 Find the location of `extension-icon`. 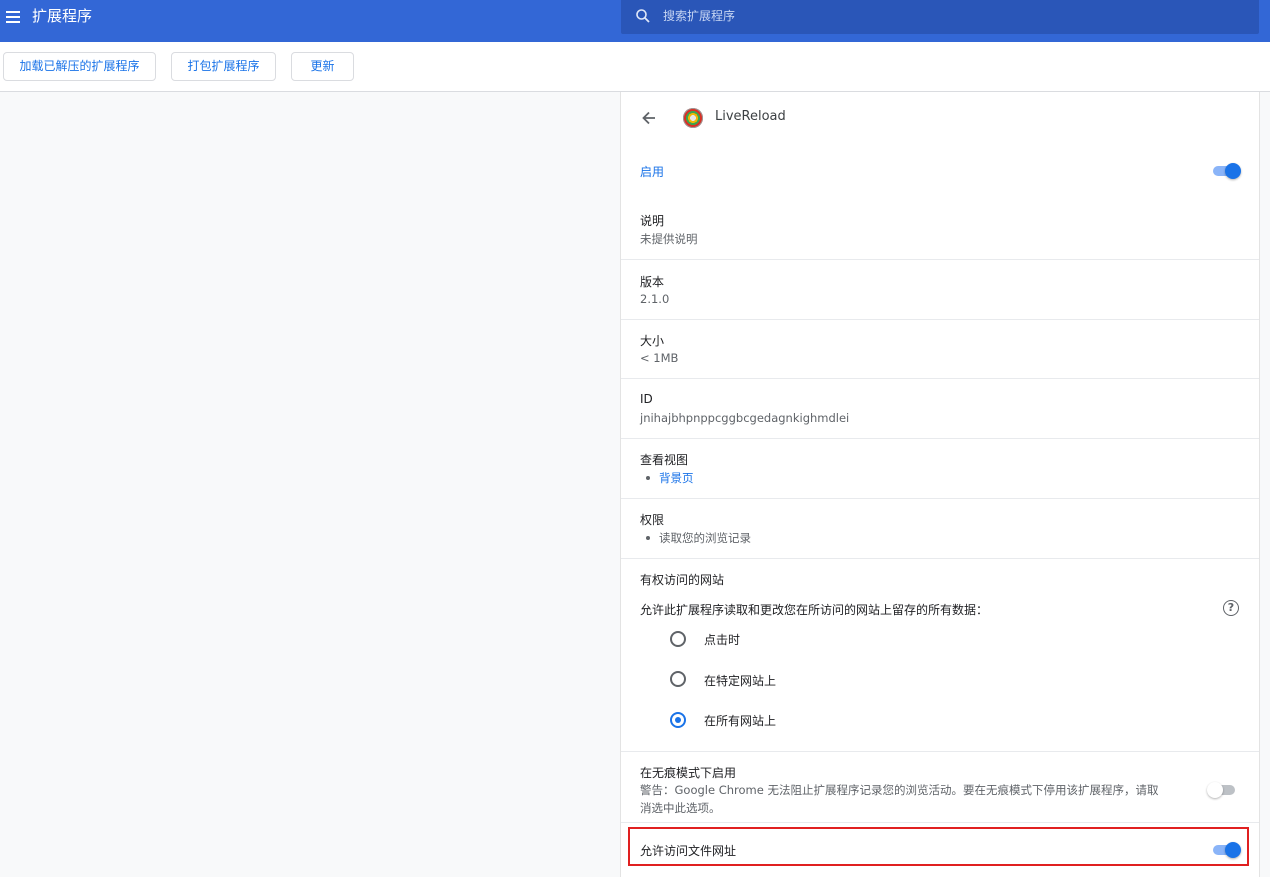

extension-icon is located at coordinates (693, 118).